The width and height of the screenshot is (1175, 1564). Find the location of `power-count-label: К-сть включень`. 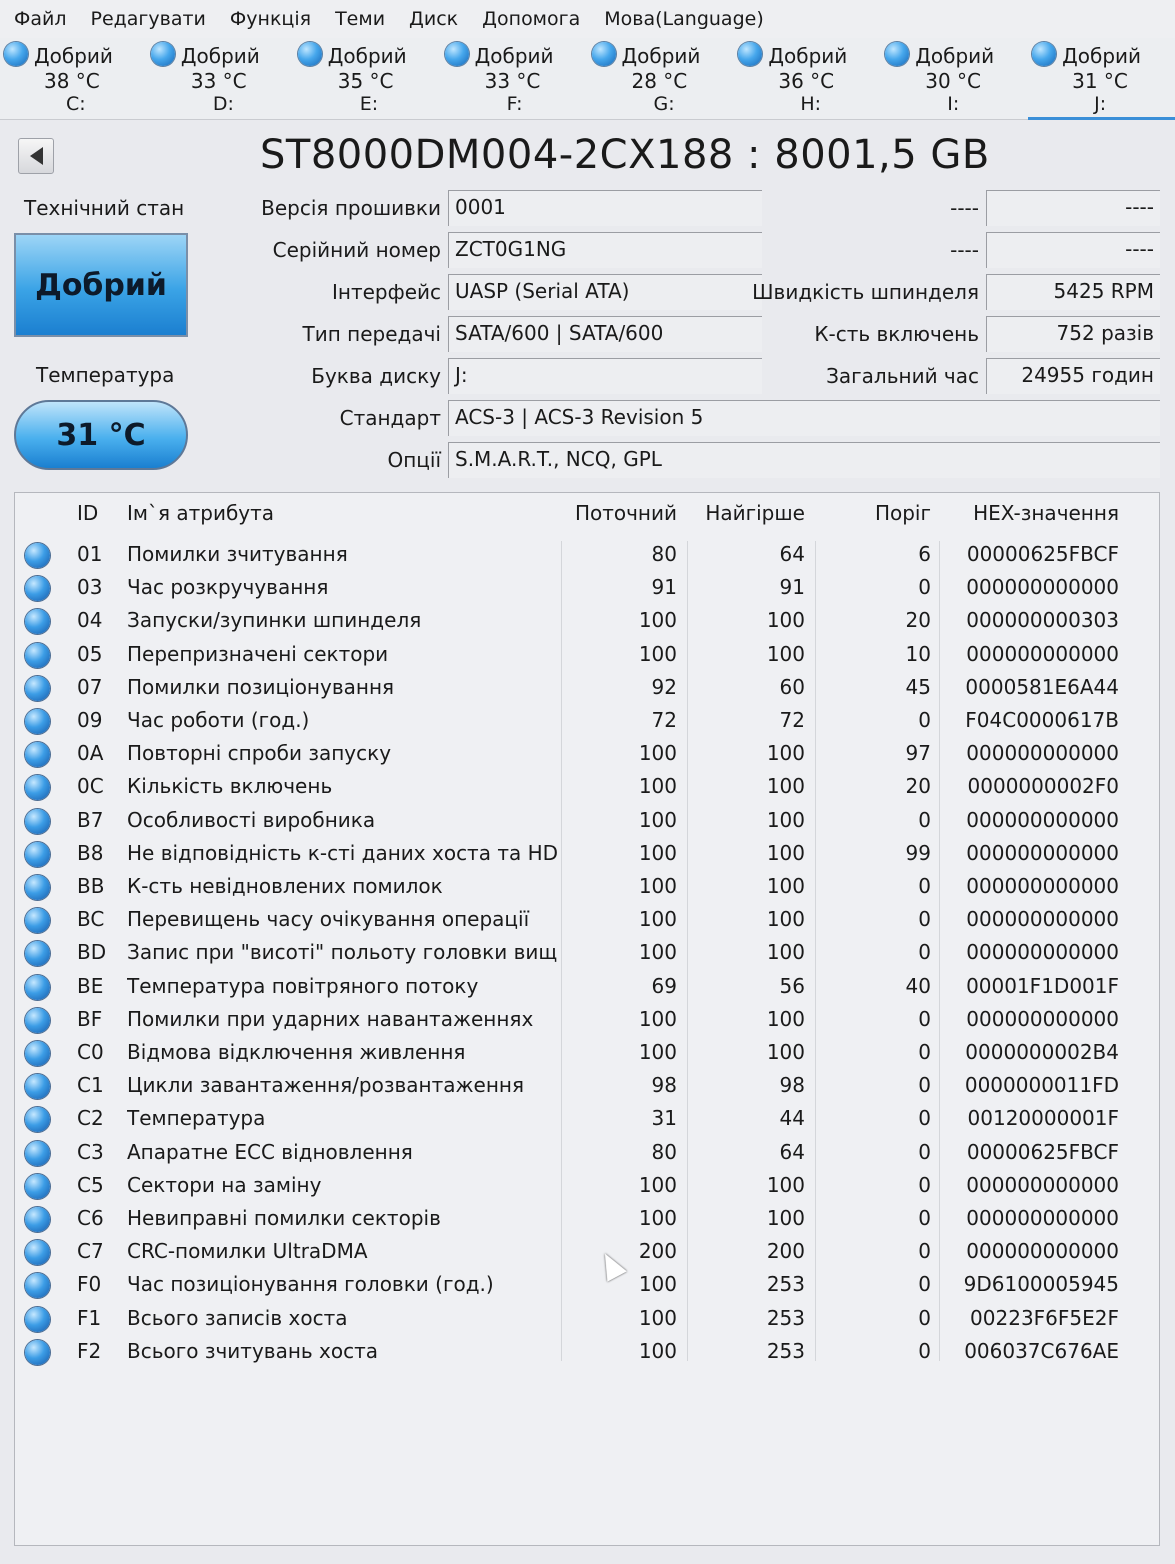

power-count-label: К-сть включень is located at coordinates (896, 334).